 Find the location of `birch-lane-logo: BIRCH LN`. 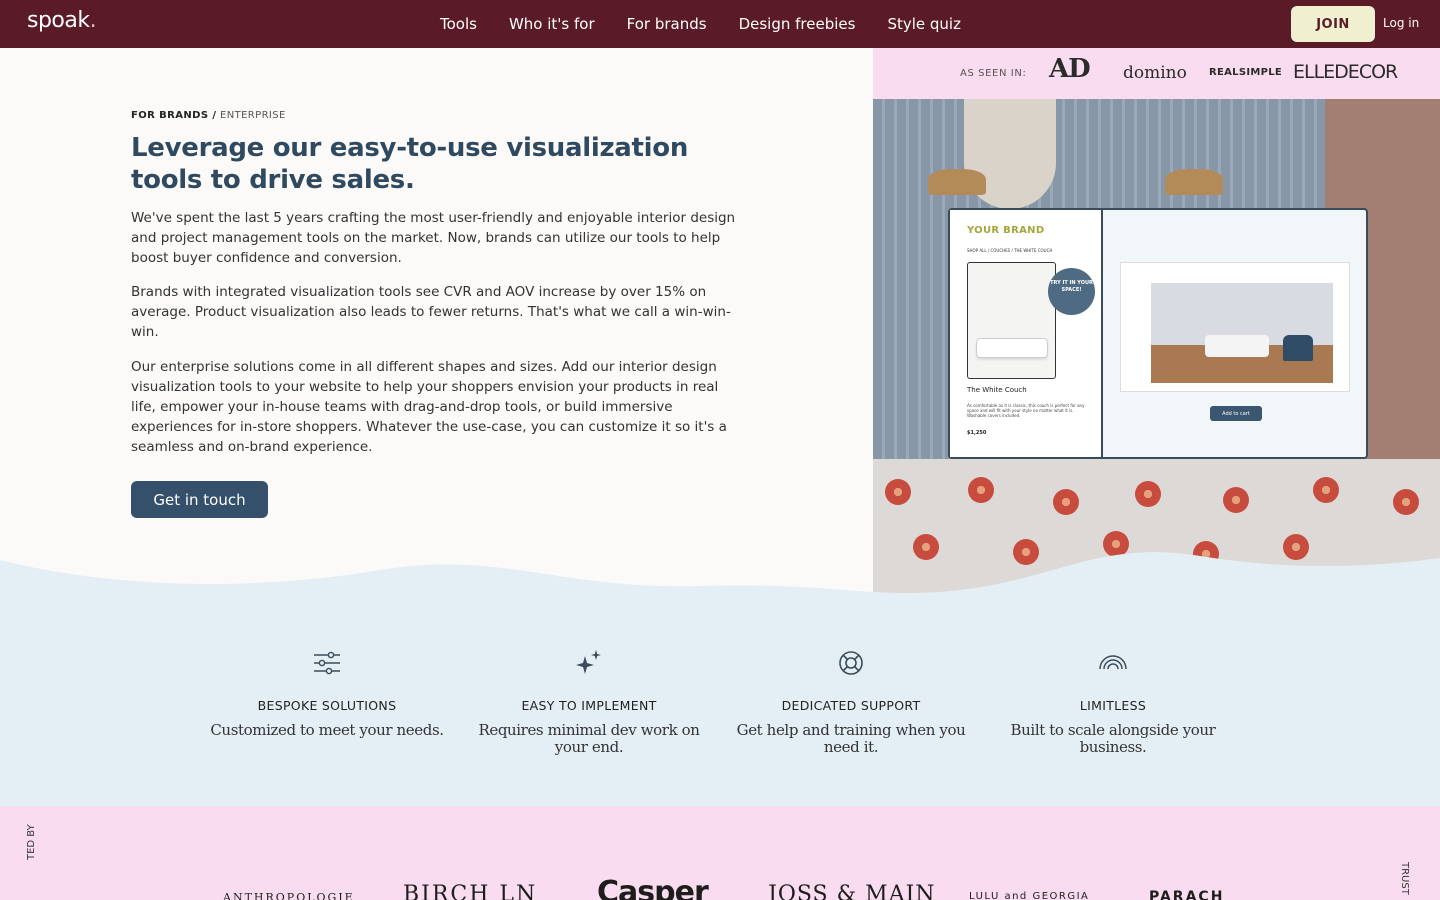

birch-lane-logo: BIRCH LN is located at coordinates (470, 891).